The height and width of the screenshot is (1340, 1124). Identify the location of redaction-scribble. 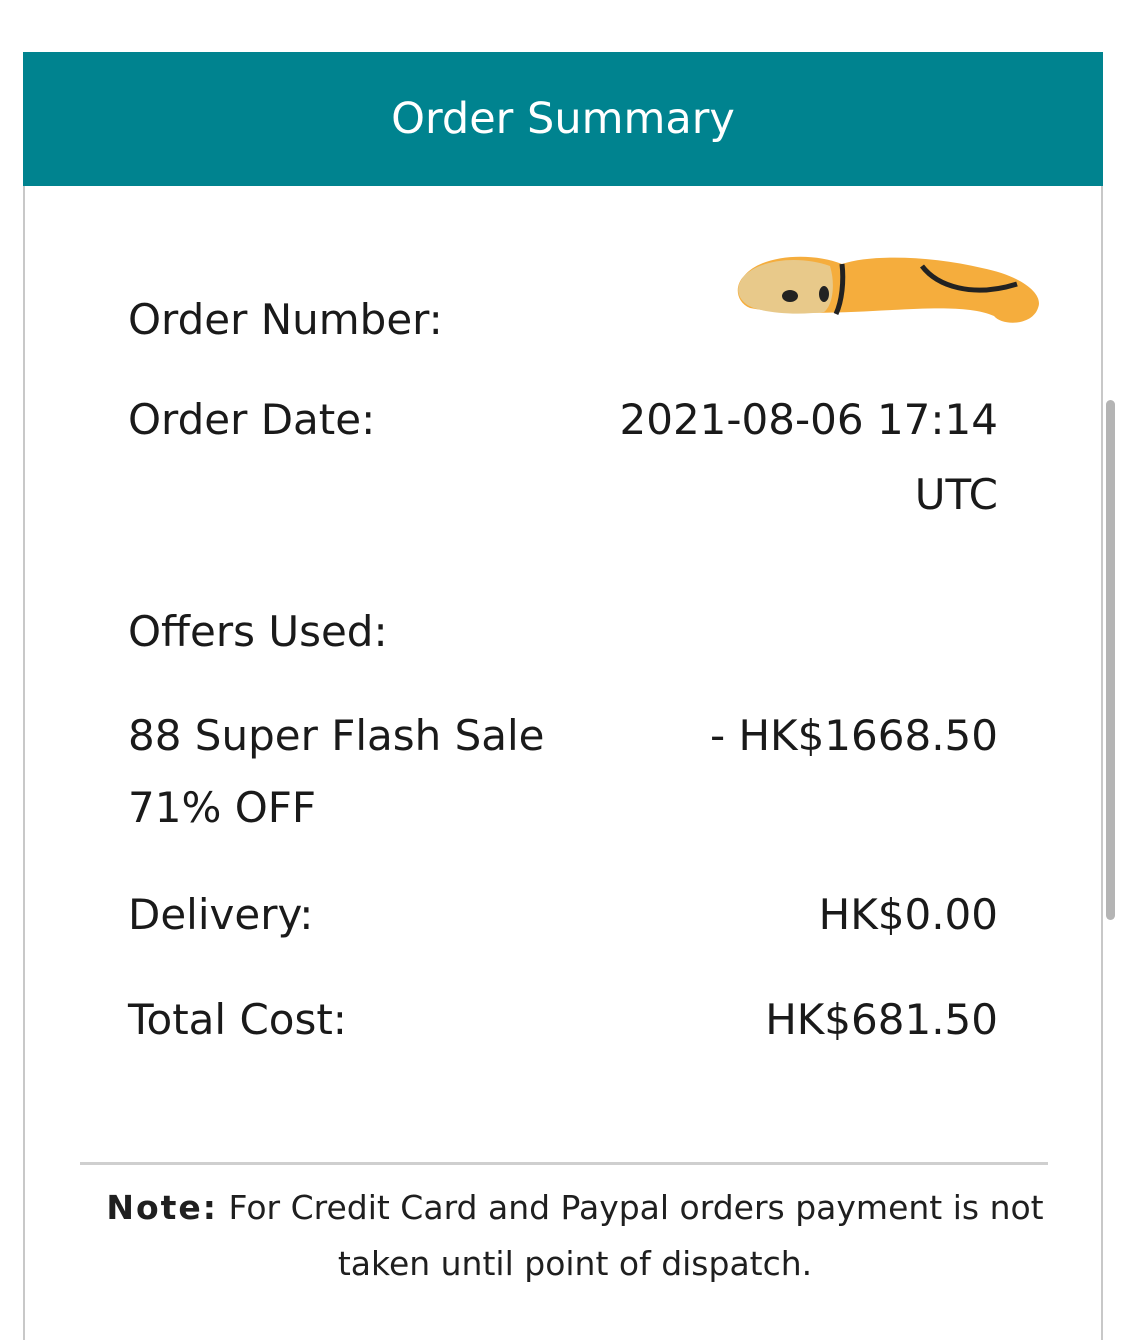
(888, 289).